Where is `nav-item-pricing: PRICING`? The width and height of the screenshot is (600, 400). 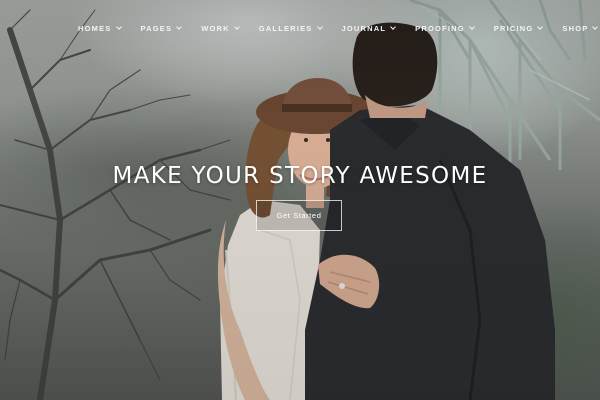 nav-item-pricing: PRICING is located at coordinates (518, 28).